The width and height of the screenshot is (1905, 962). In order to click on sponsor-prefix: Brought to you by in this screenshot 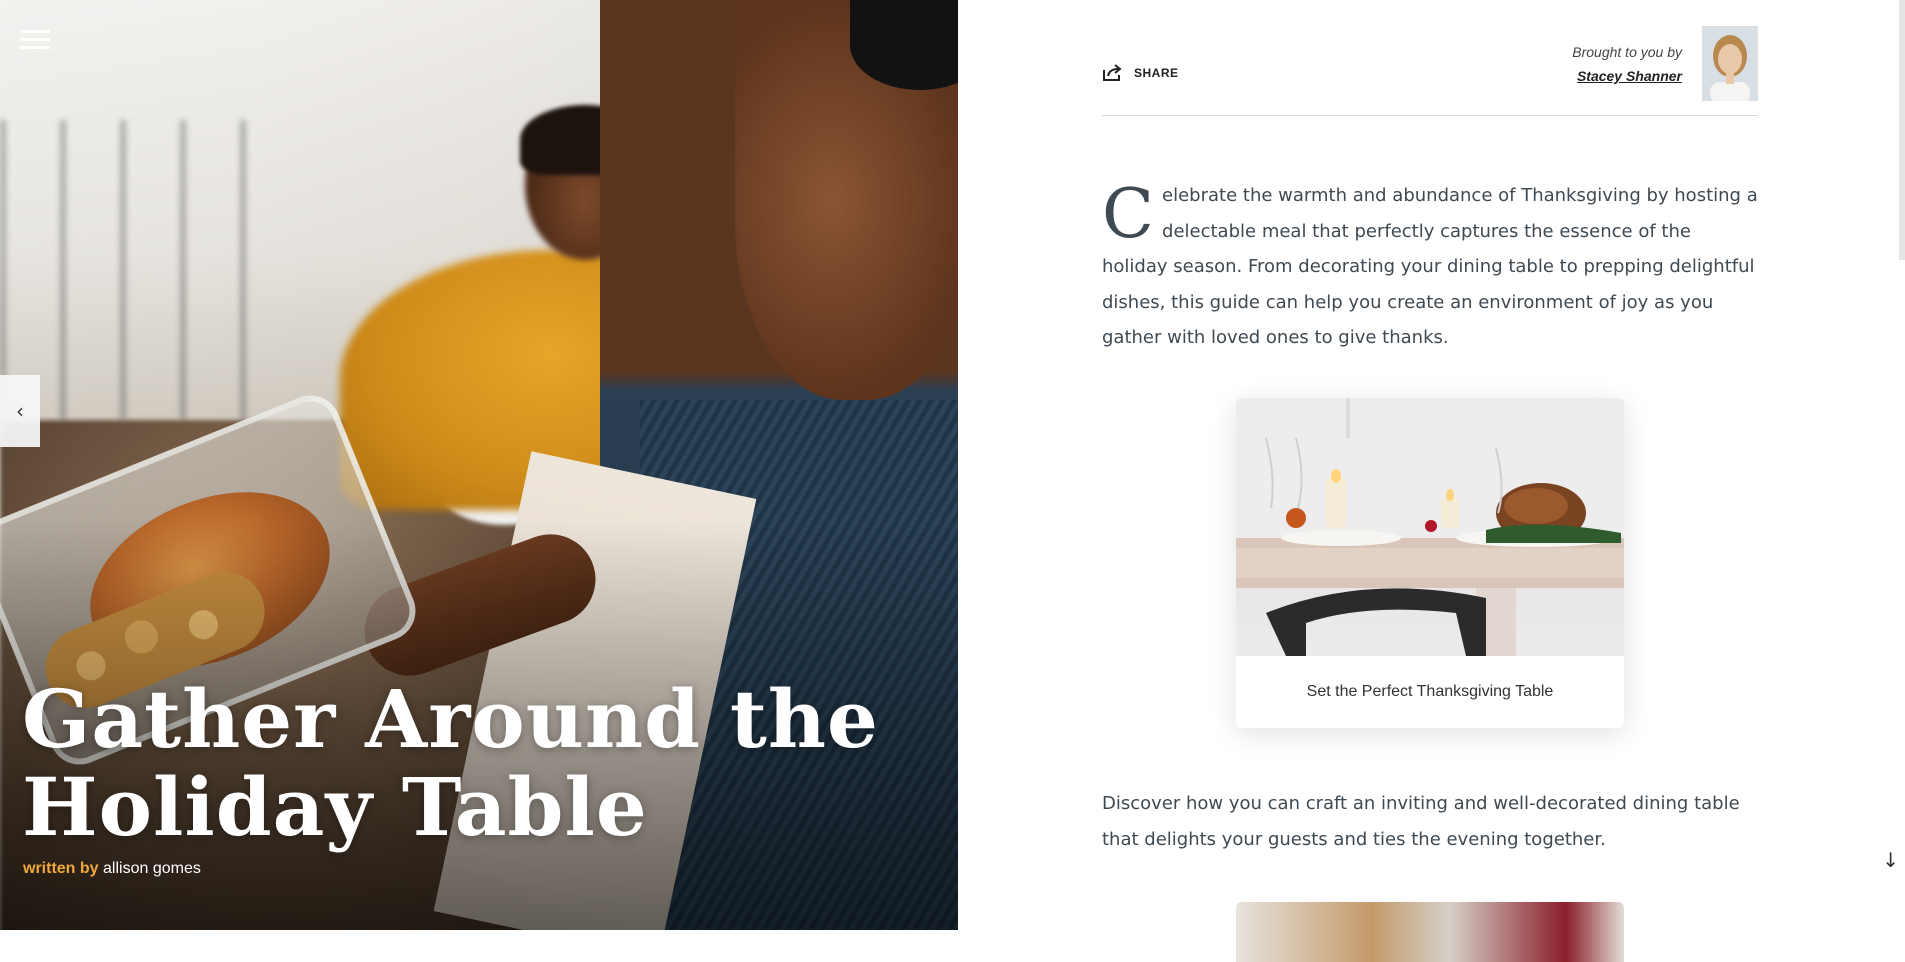, I will do `click(1627, 52)`.